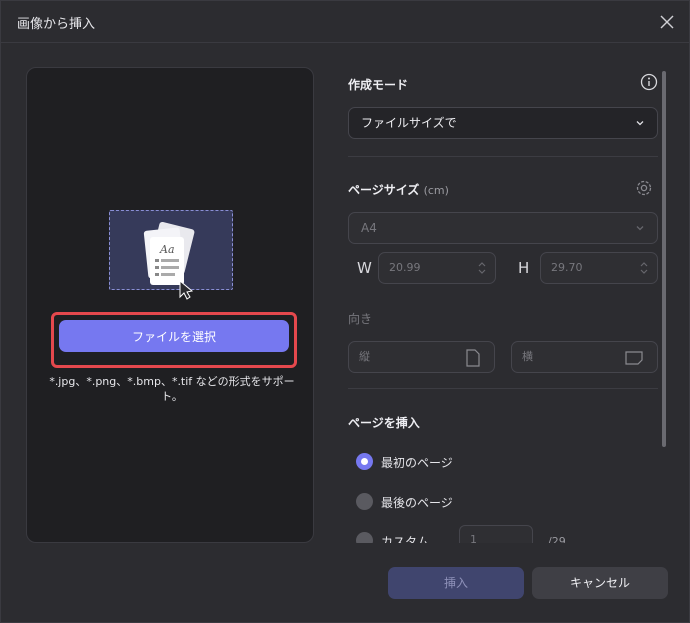 The image size is (690, 623). Describe the element at coordinates (345, 22) in the screenshot. I see `dialog-titlebar: 画像から挿入` at that location.